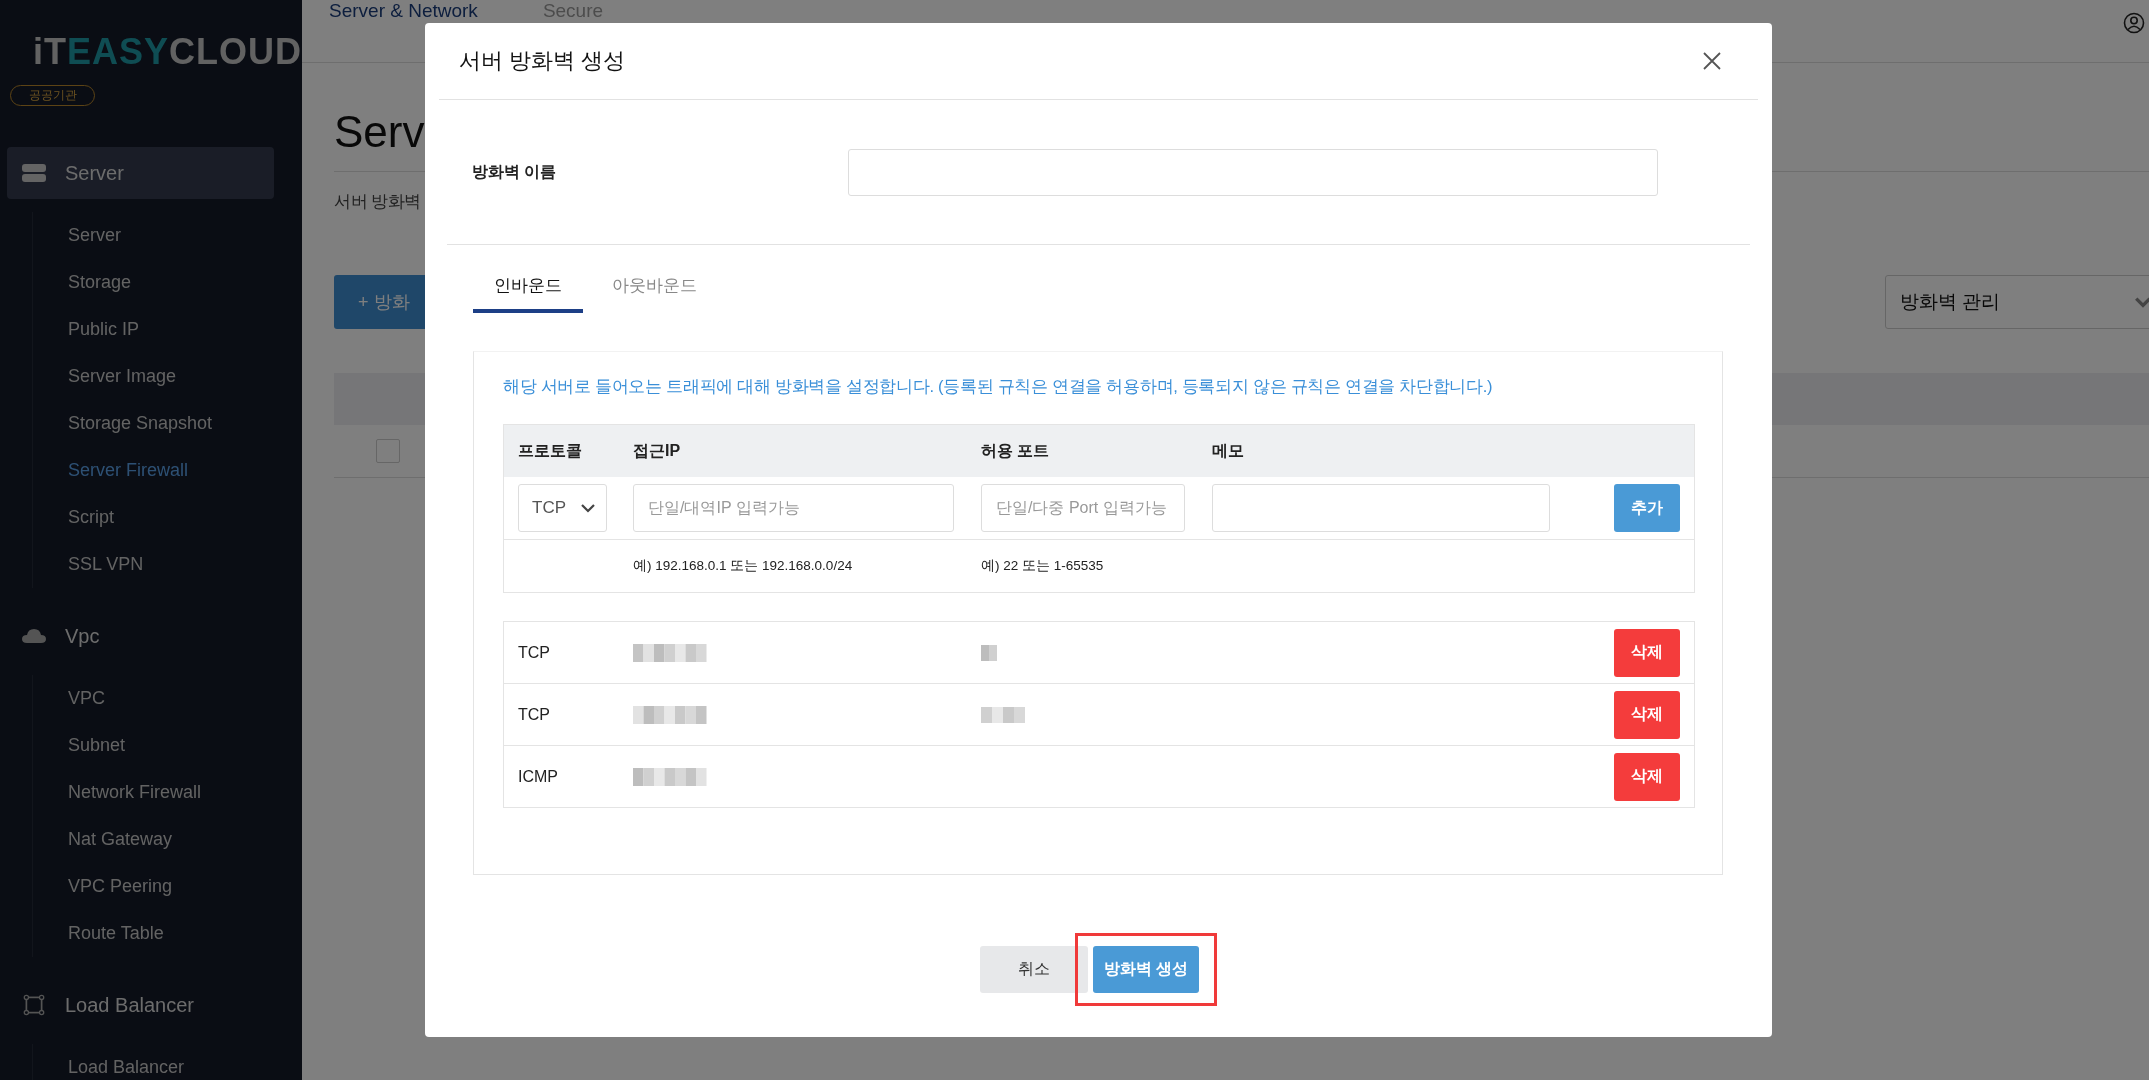  I want to click on info-text: 해당 서버로 들어오는 트래픽에 대해 방화벽을 설정합니다. (등록된 규칙은 연결을 허용하며, 등록되지 않은 규칙은 연결을 차단합니다.), so click(998, 386).